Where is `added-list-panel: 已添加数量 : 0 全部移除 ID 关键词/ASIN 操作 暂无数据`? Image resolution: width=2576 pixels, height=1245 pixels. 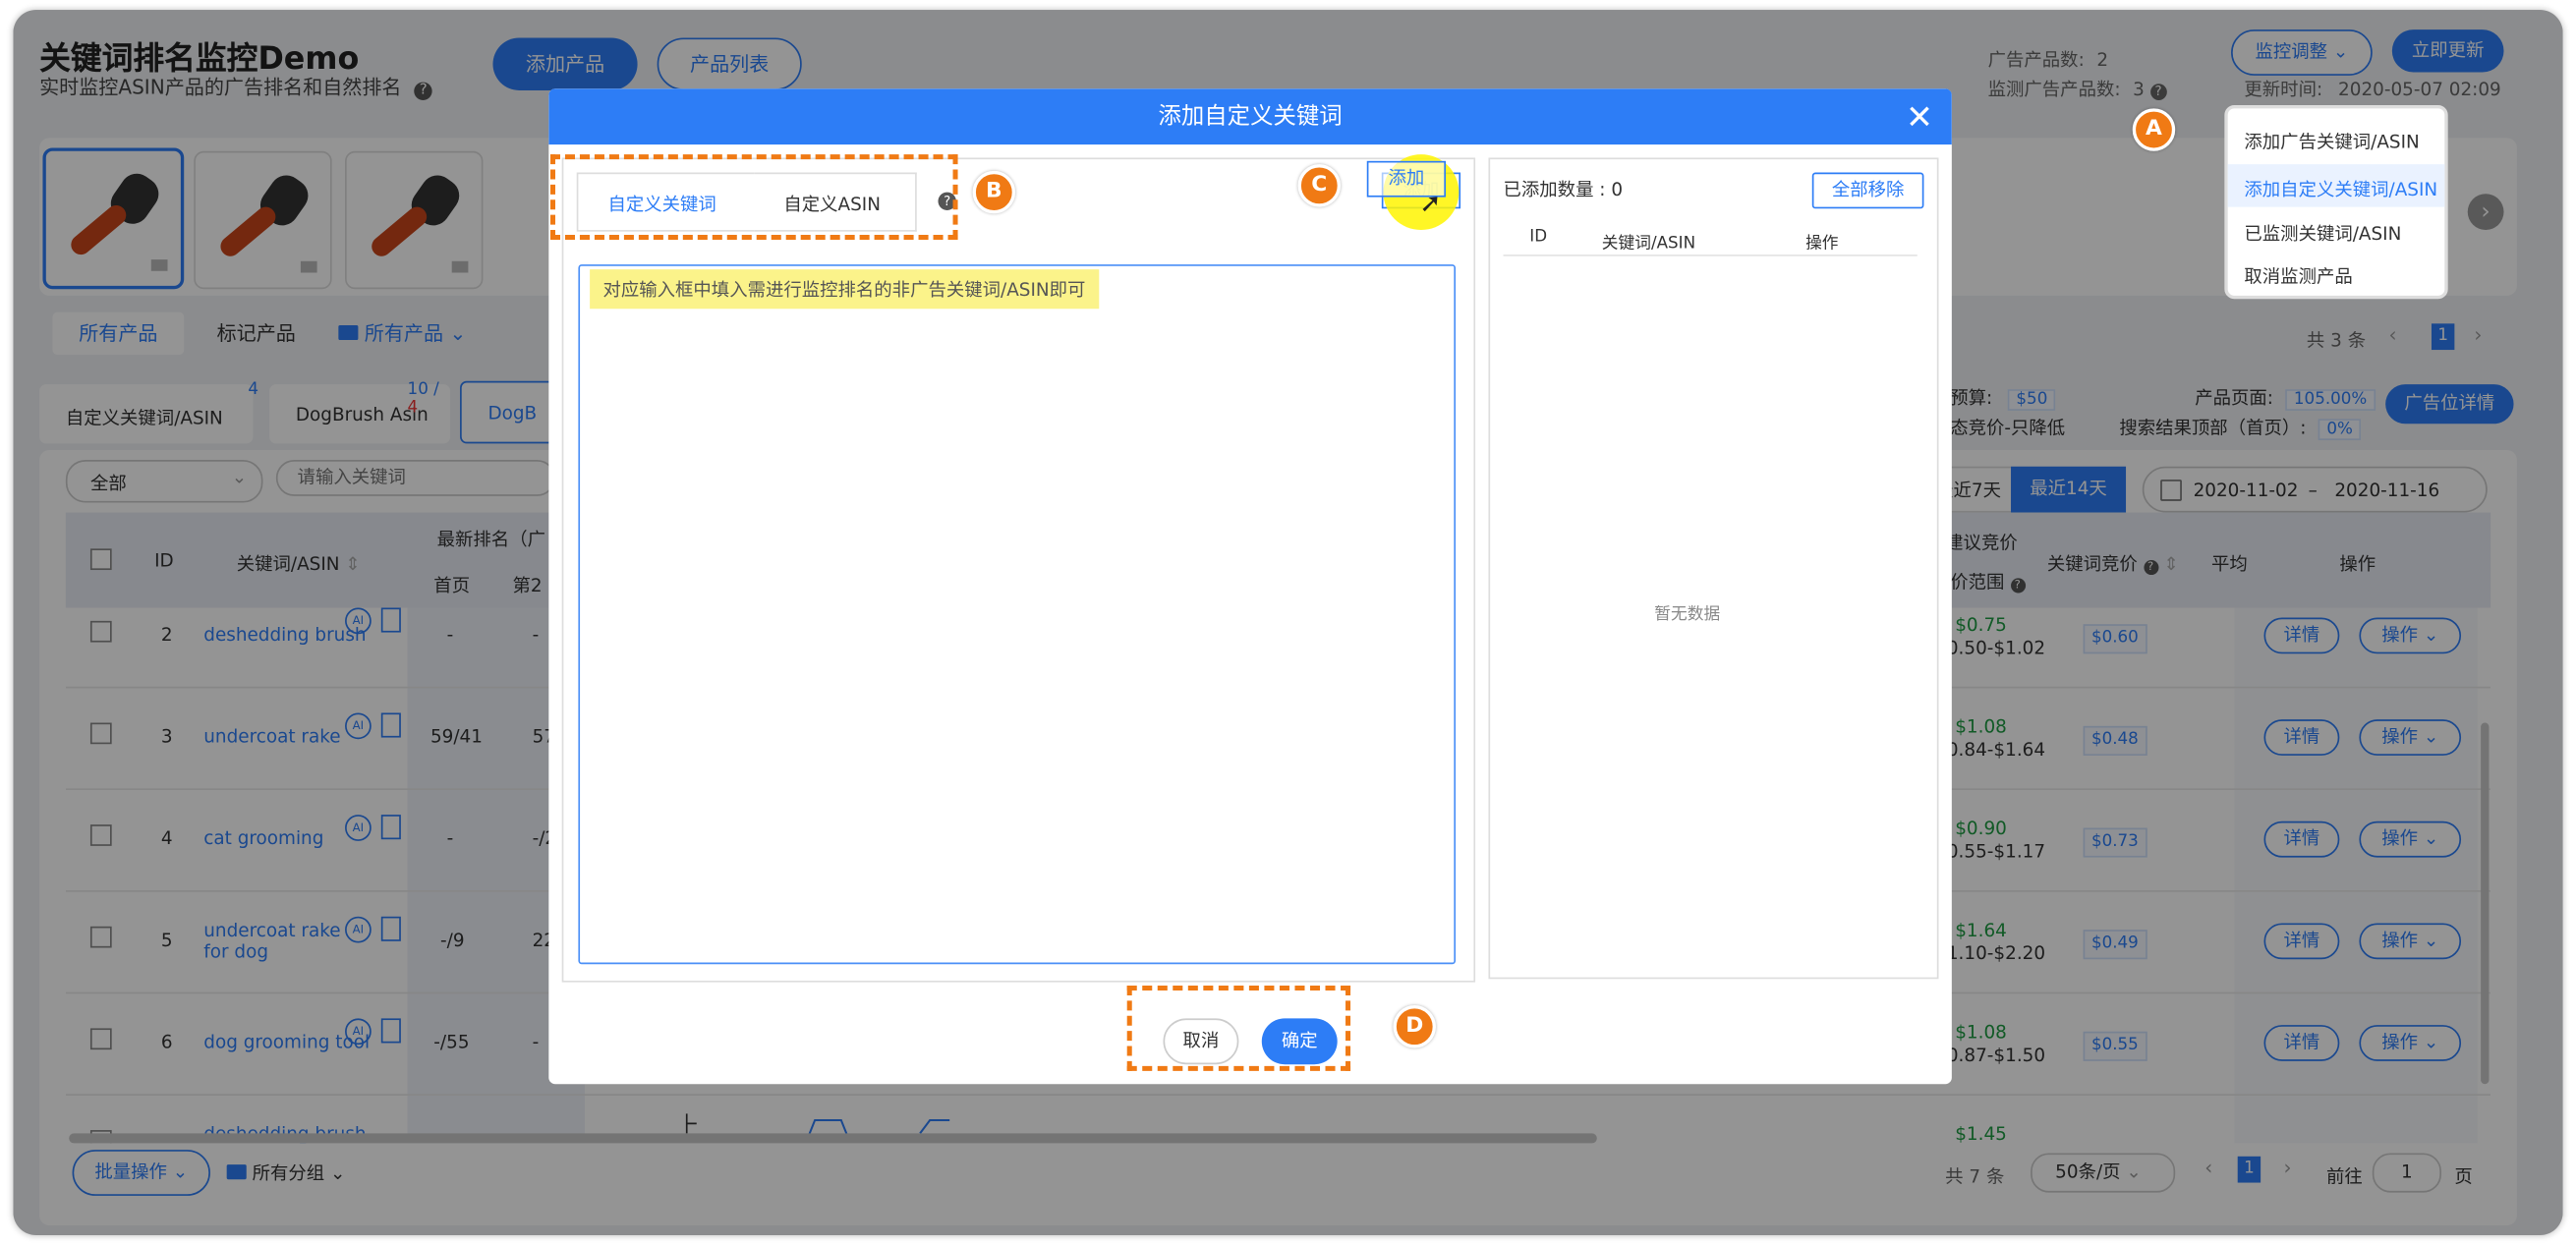 added-list-panel: 已添加数量 : 0 全部移除 ID 关键词/ASIN 操作 暂无数据 is located at coordinates (1714, 568).